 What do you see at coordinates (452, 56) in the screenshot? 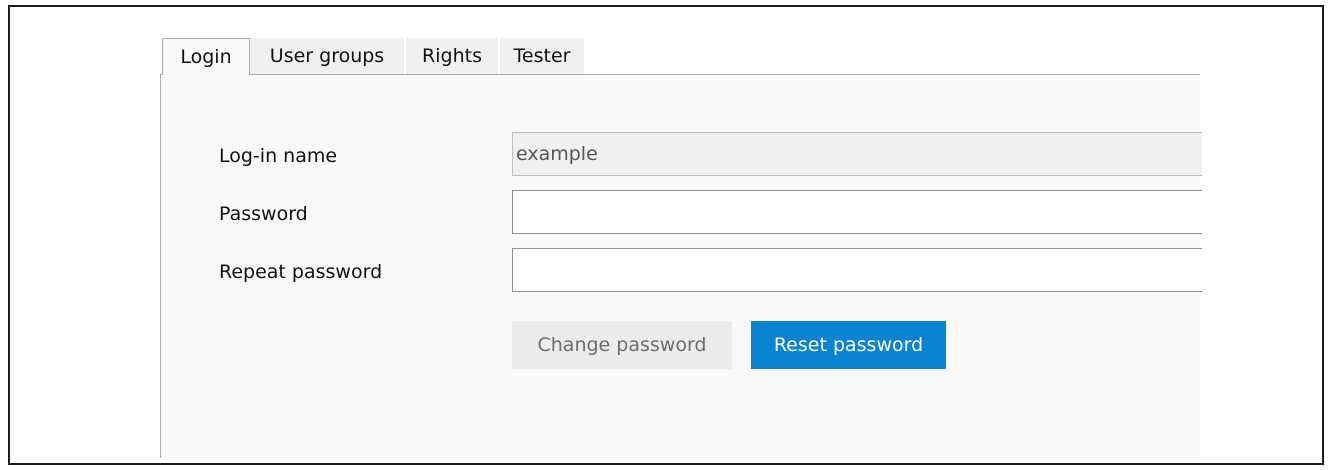
I see `tab-rights: Rights` at bounding box center [452, 56].